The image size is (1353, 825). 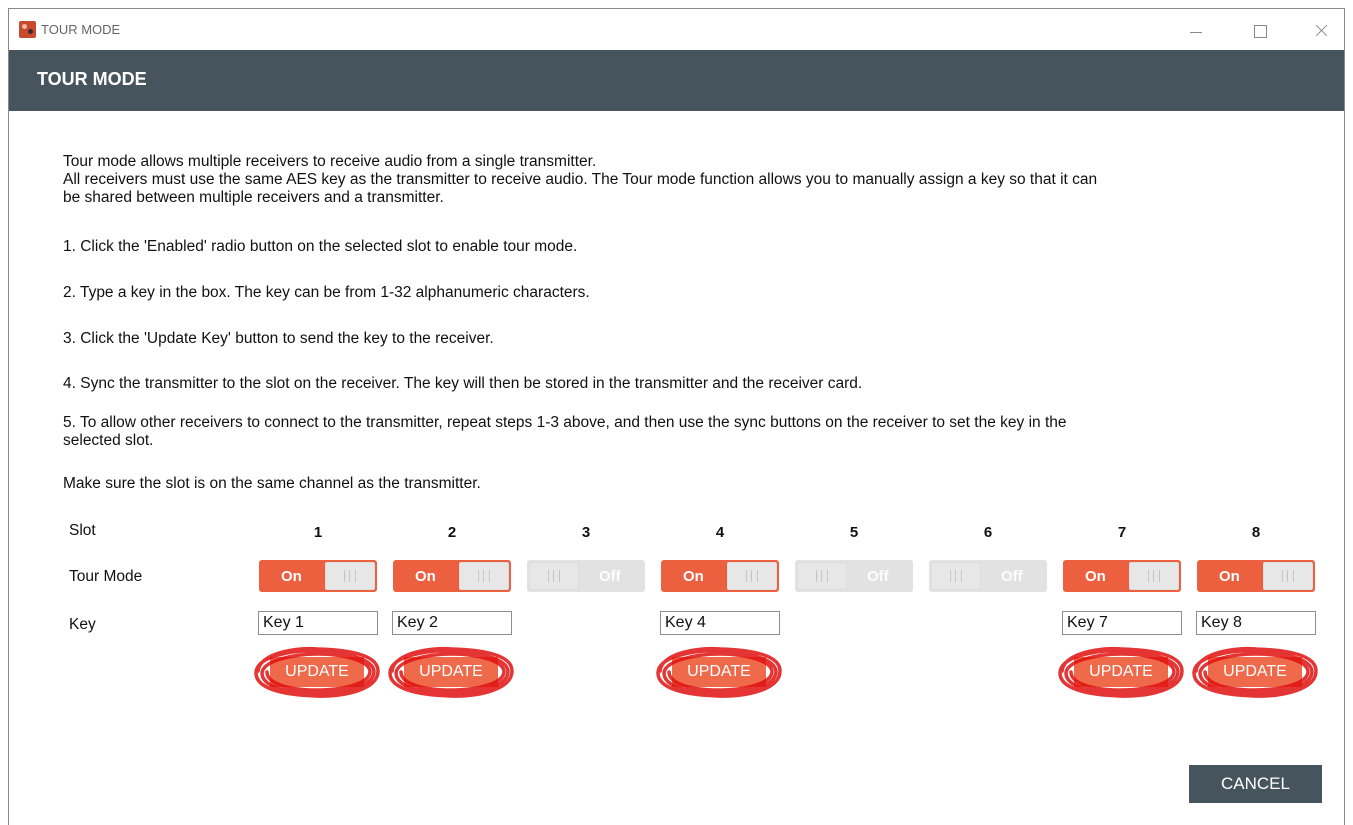 What do you see at coordinates (988, 532) in the screenshot?
I see `slot-number: 6` at bounding box center [988, 532].